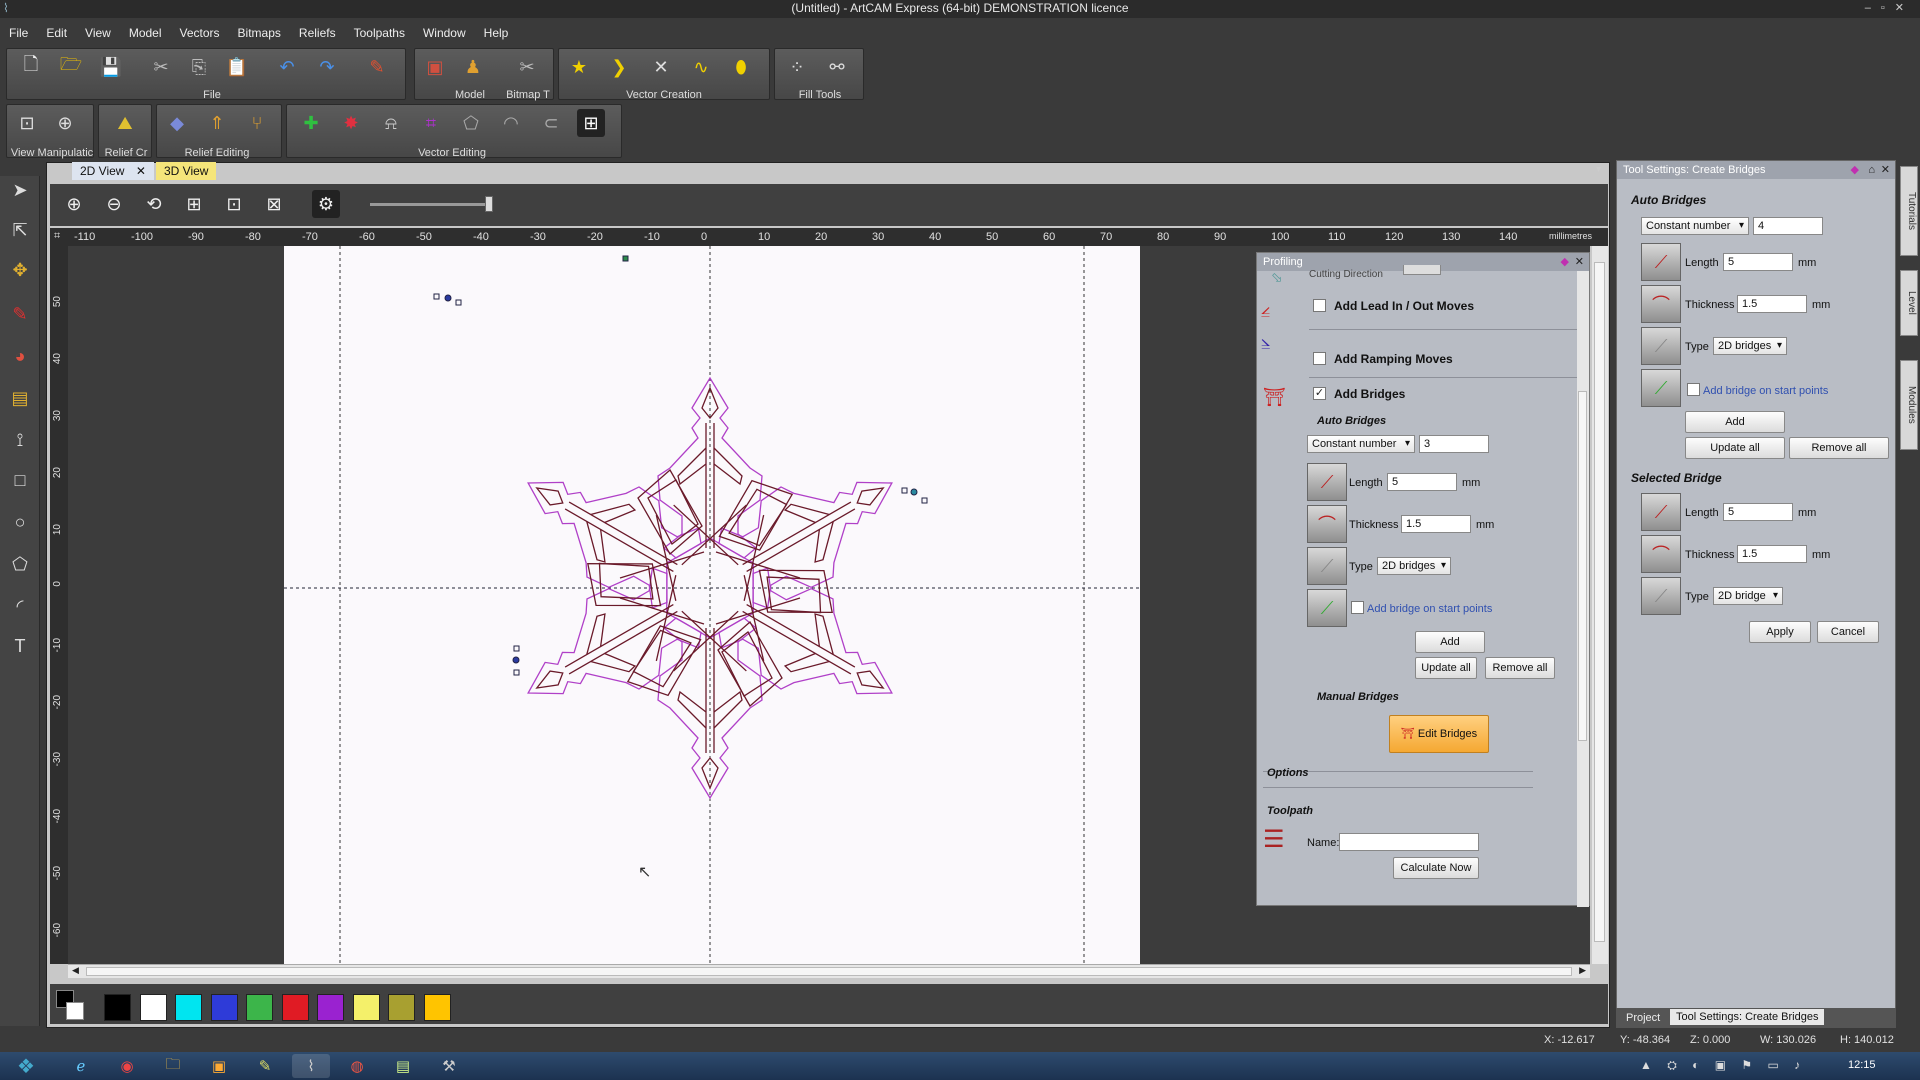 The height and width of the screenshot is (1080, 1920). I want to click on tab-2d-view: 2D View ✕, so click(113, 171).